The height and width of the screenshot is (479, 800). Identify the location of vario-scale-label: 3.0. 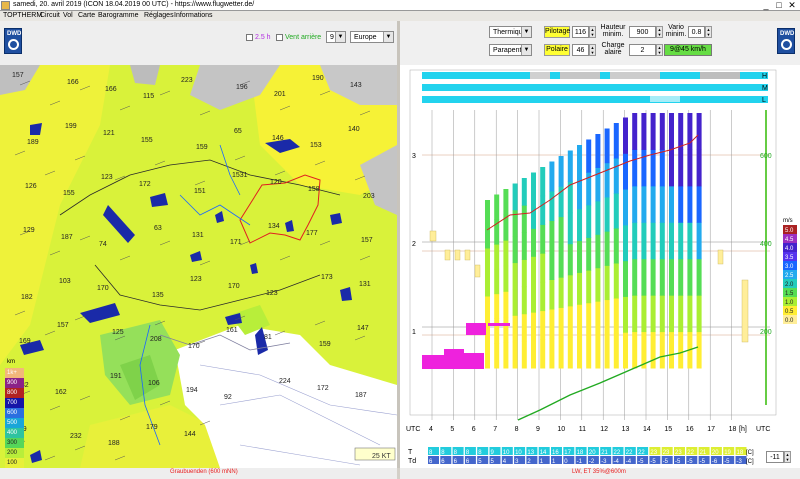
(789, 267).